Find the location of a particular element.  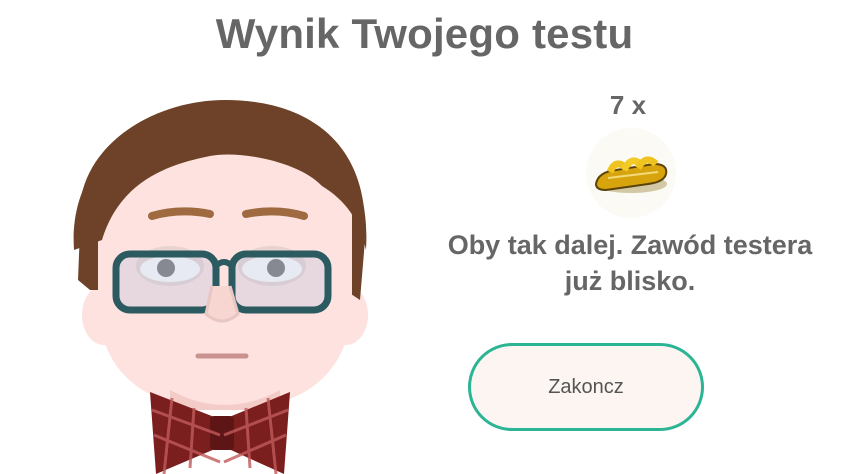

finish-button-label: Zakoncz is located at coordinates (586, 386).